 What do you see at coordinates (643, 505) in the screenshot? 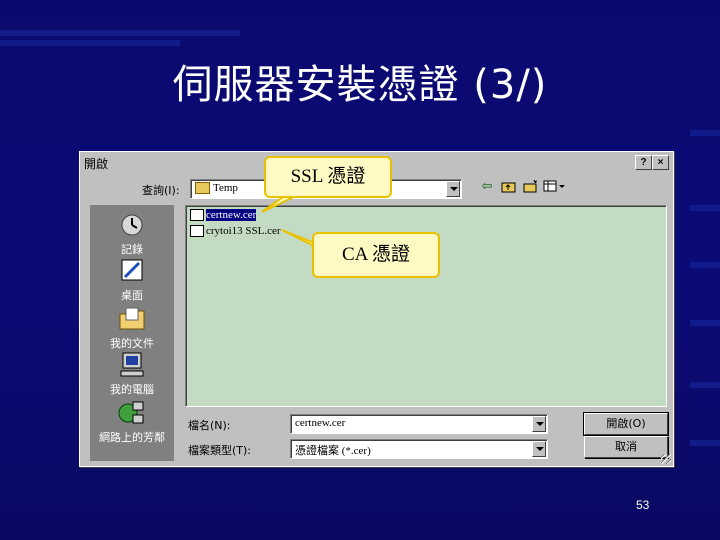
I see `page-number: 53` at bounding box center [643, 505].